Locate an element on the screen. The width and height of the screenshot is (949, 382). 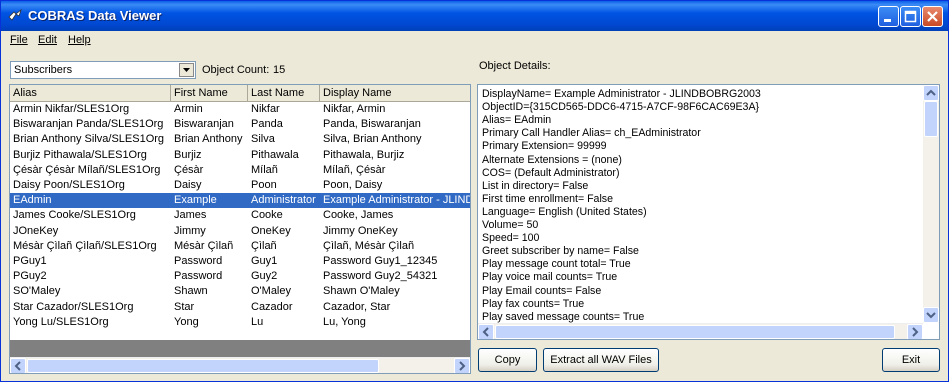
table-cell: OneKey is located at coordinates (271, 230).